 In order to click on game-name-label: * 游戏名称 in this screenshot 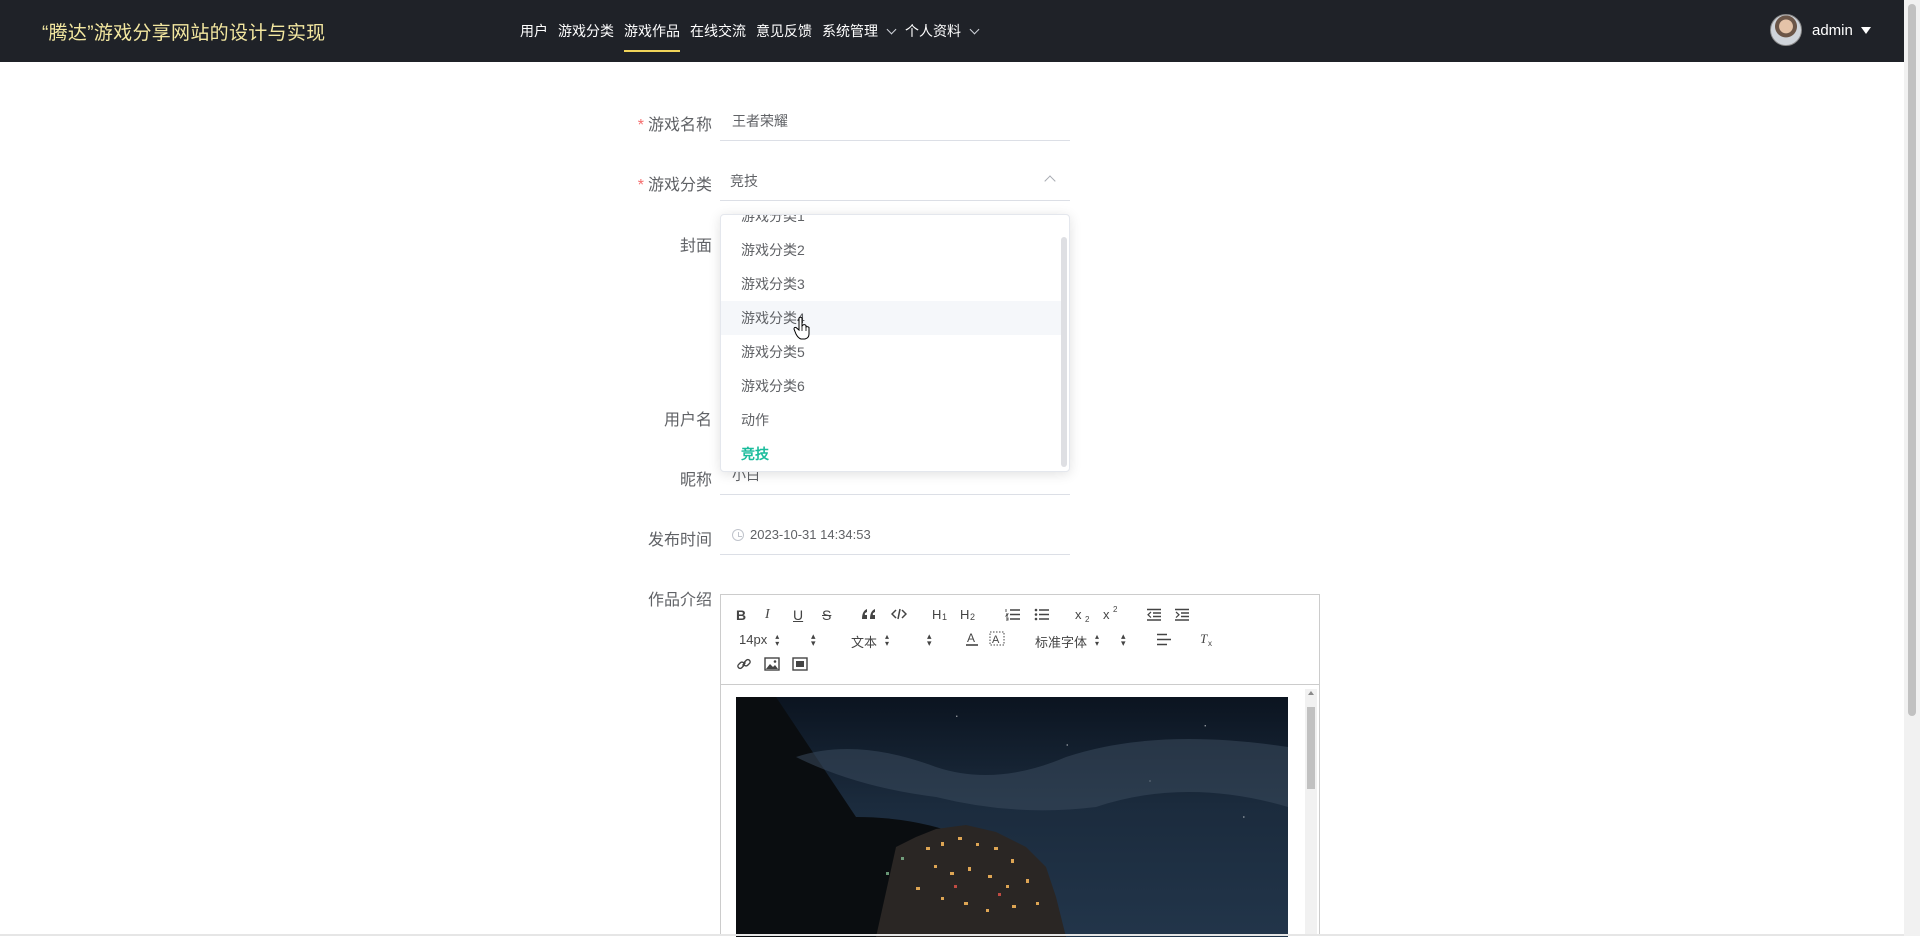, I will do `click(612, 123)`.